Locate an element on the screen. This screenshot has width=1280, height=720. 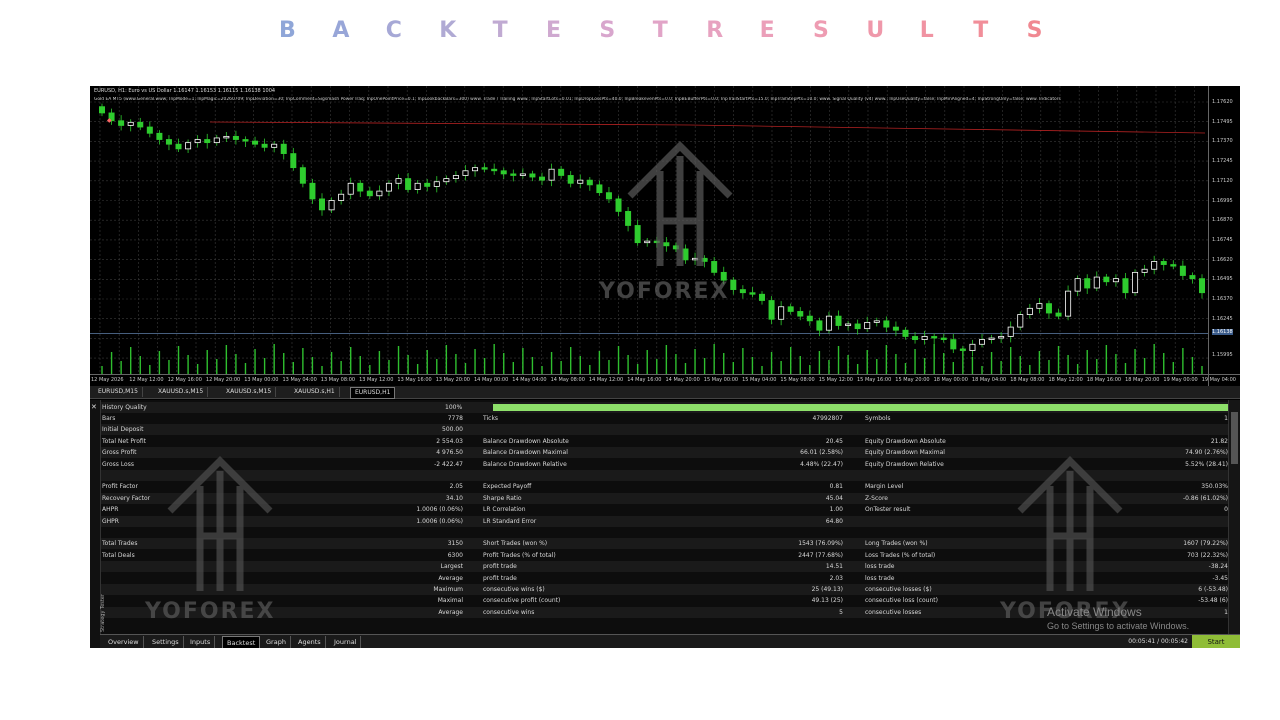
tester-tab: Journal is located at coordinates (346, 642).